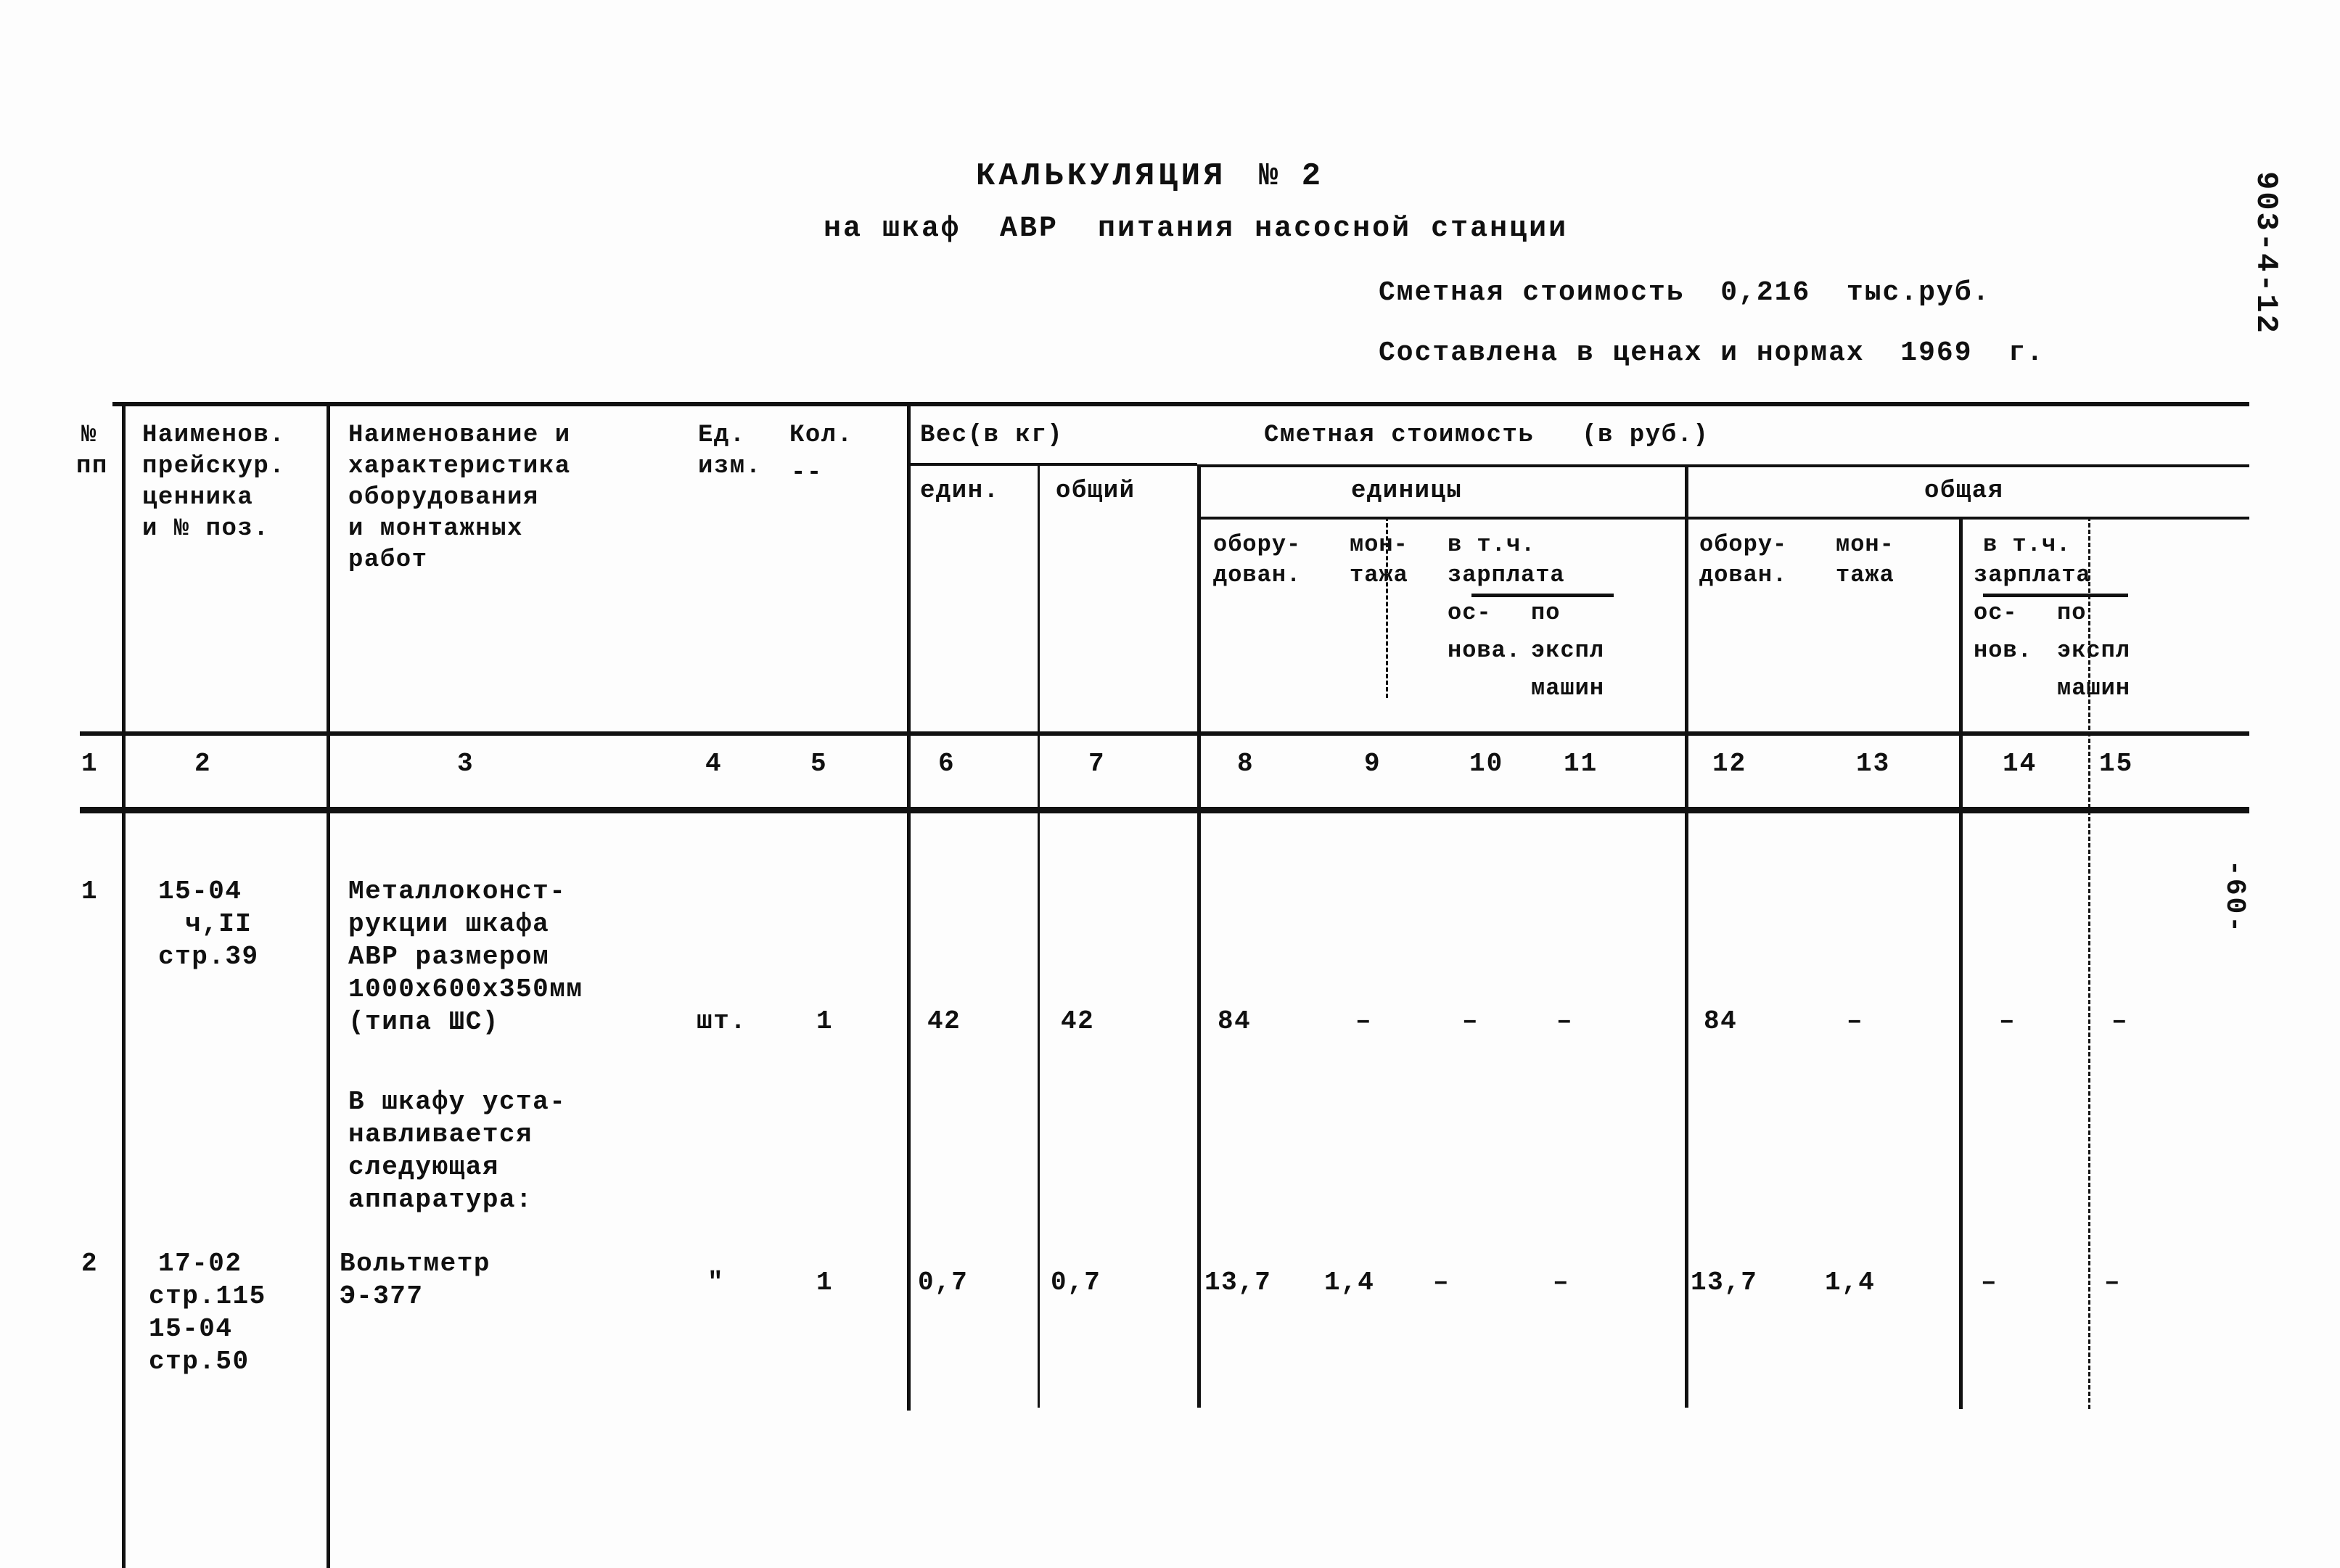  I want to click on header-col2-line3: ценника, so click(198, 498).